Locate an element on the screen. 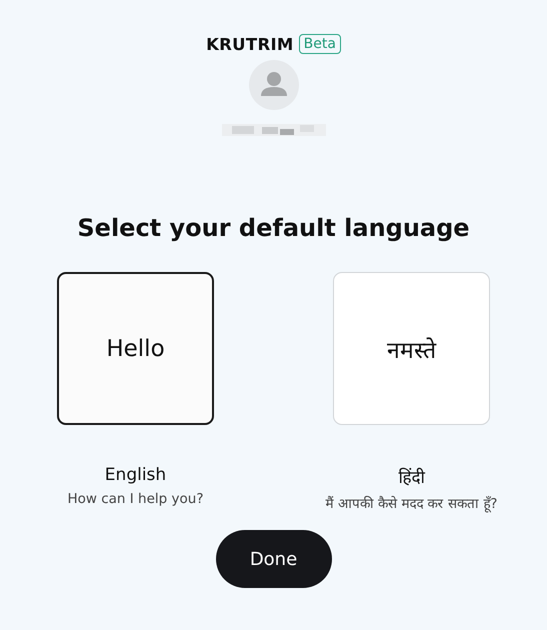  language-card: Hello is located at coordinates (135, 348).